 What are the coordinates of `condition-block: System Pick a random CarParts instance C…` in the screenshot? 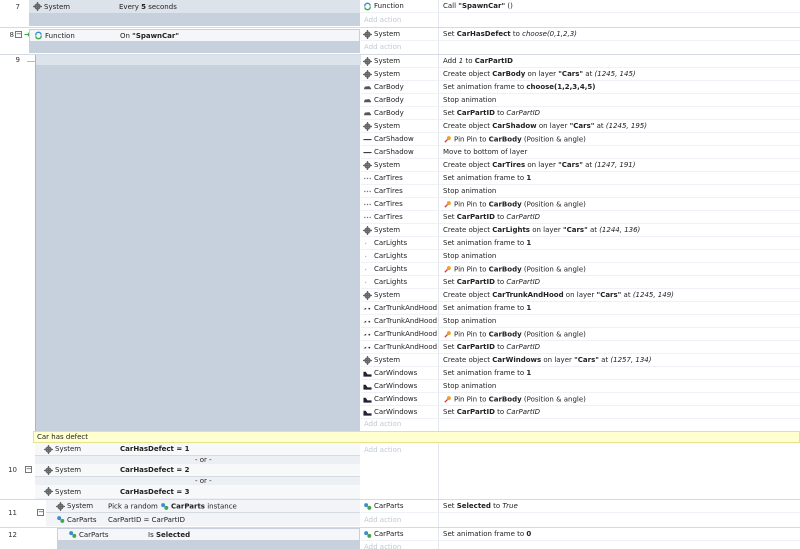 It's located at (203, 513).